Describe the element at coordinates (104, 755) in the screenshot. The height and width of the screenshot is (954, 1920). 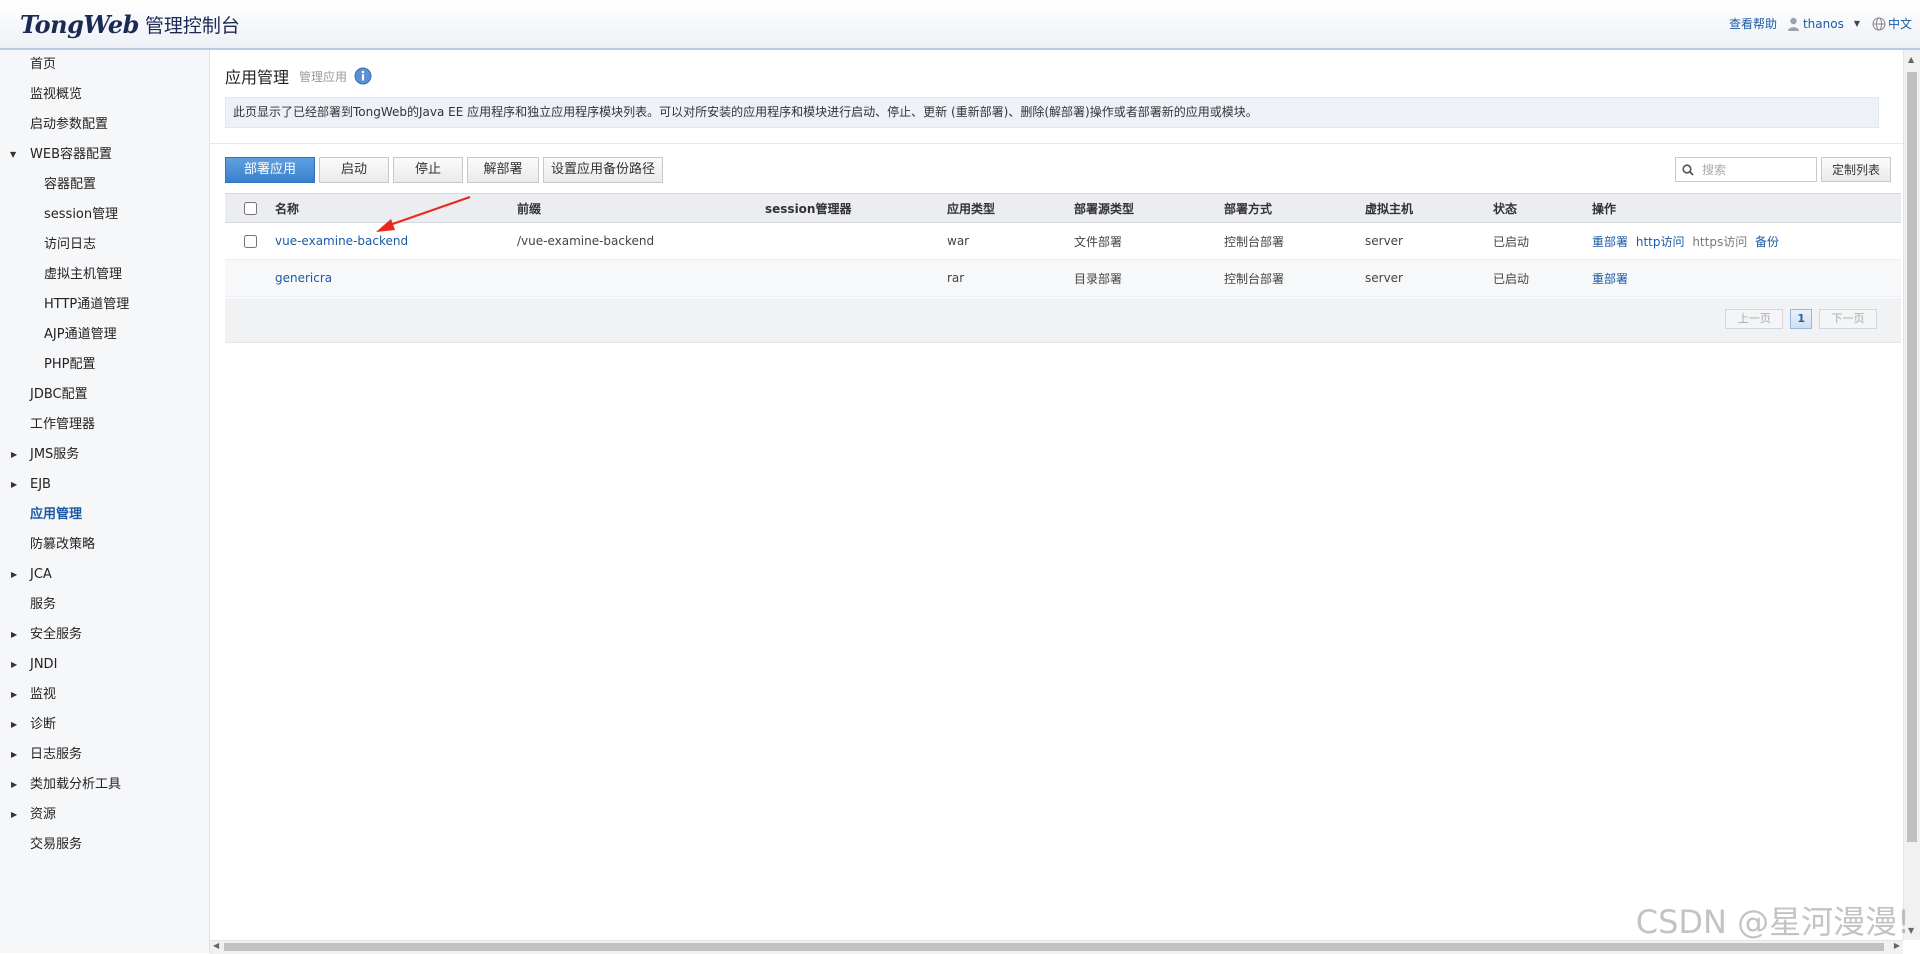
I see `sidebar-item: ▶ 日志服务` at that location.